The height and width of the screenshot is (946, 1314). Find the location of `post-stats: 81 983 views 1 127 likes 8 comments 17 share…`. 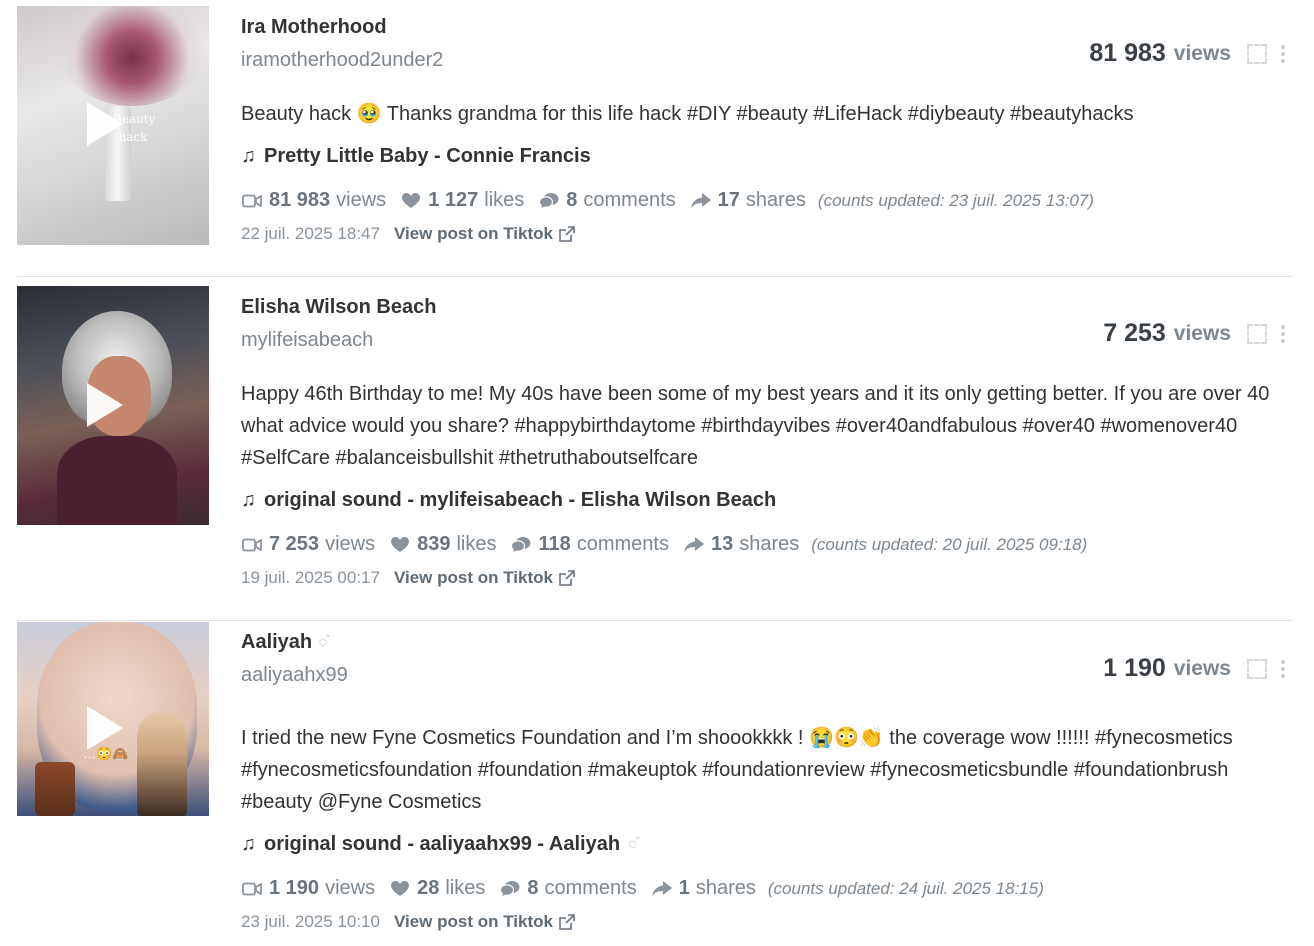

post-stats: 81 983 views 1 127 likes 8 comments 17 share… is located at coordinates (667, 200).